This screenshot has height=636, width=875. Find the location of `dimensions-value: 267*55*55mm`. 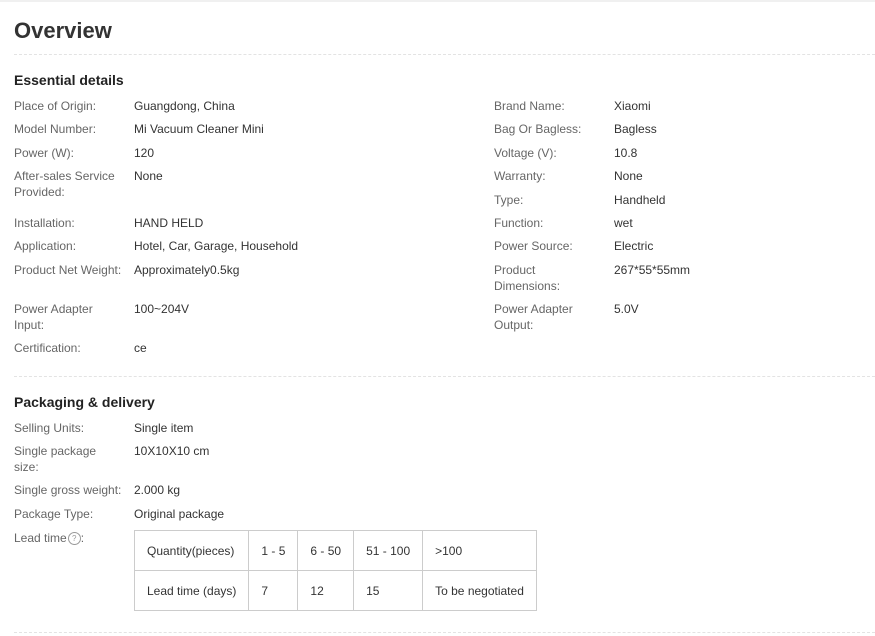

dimensions-value: 267*55*55mm is located at coordinates (652, 270).